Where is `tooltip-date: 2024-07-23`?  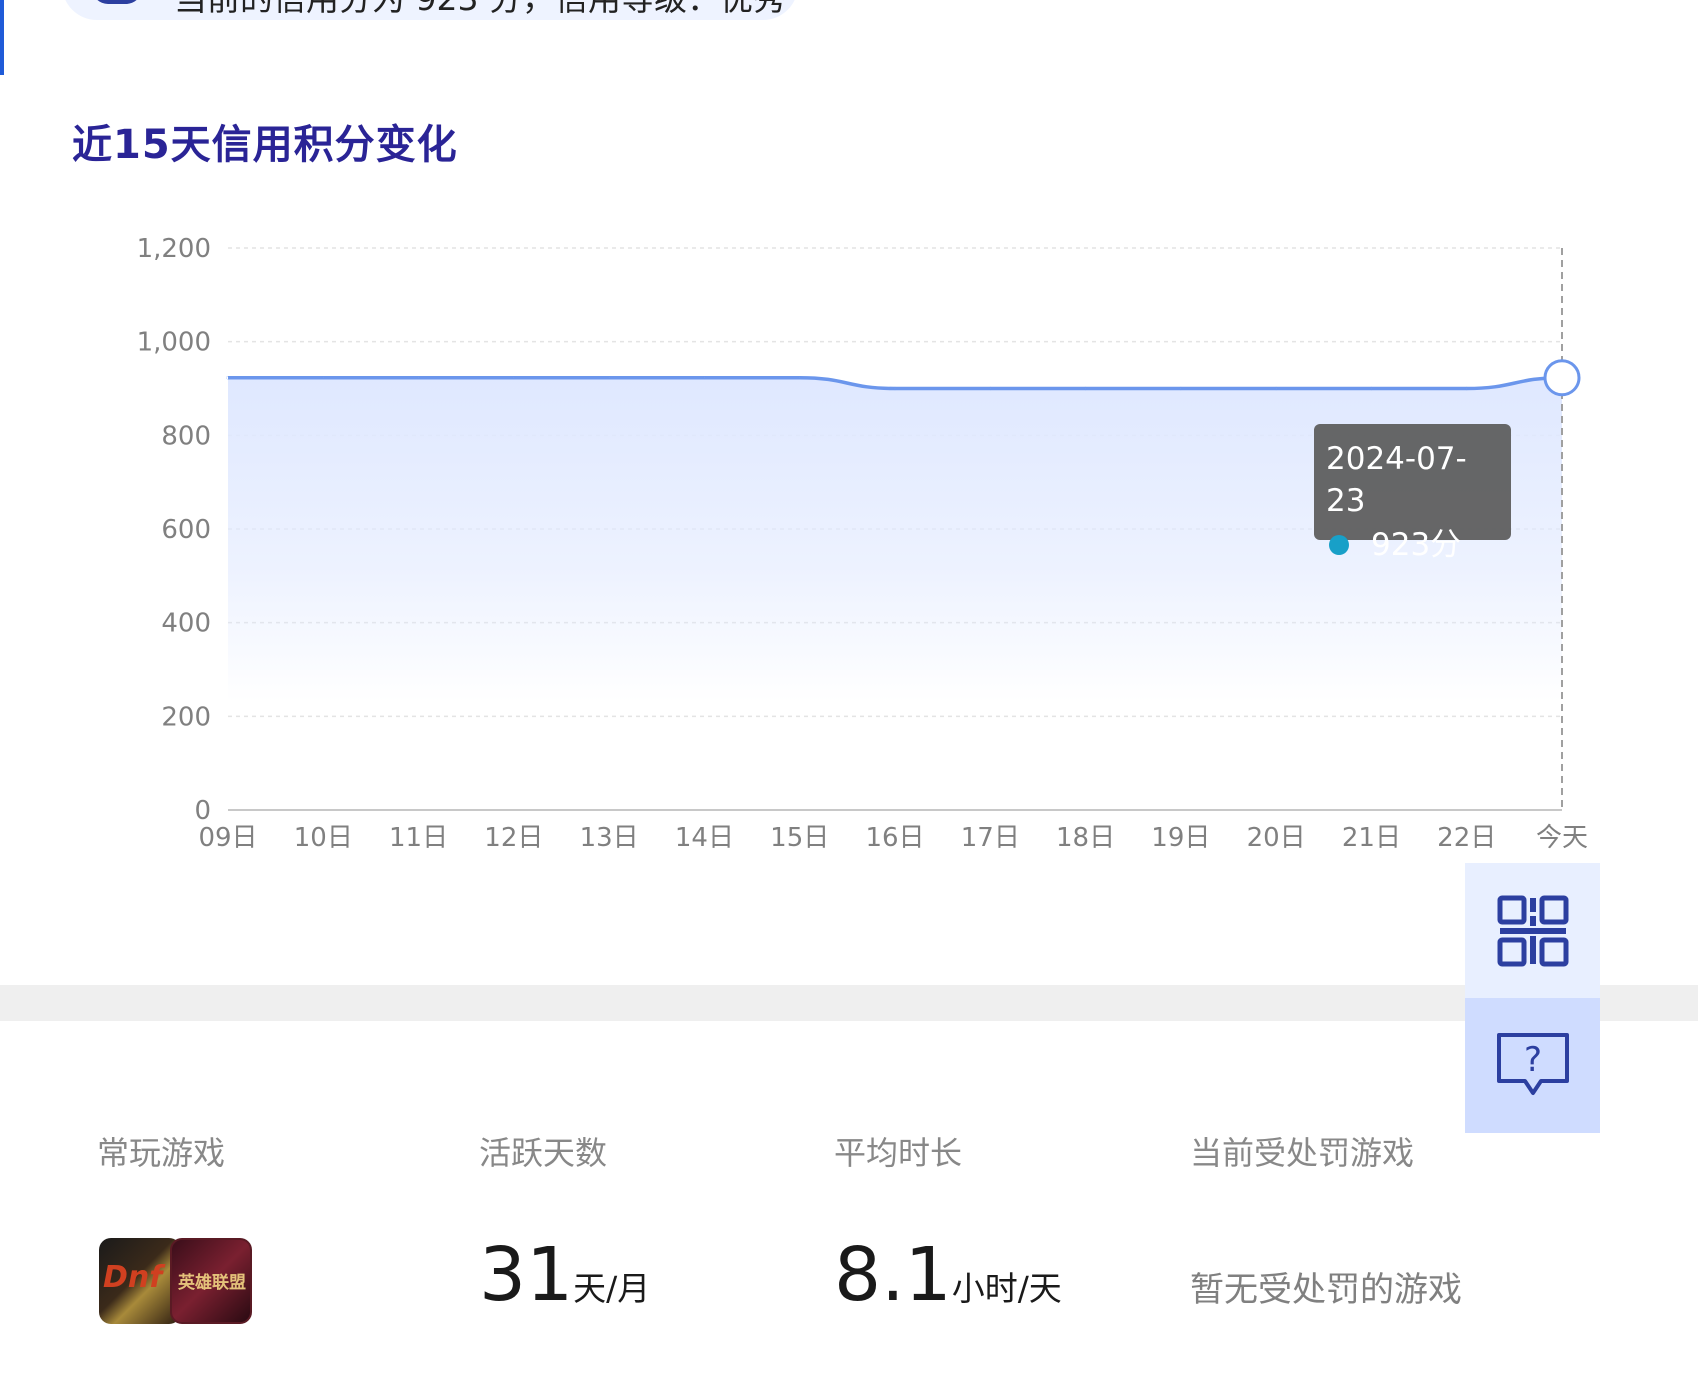
tooltip-date: 2024-07-23 is located at coordinates (1396, 480).